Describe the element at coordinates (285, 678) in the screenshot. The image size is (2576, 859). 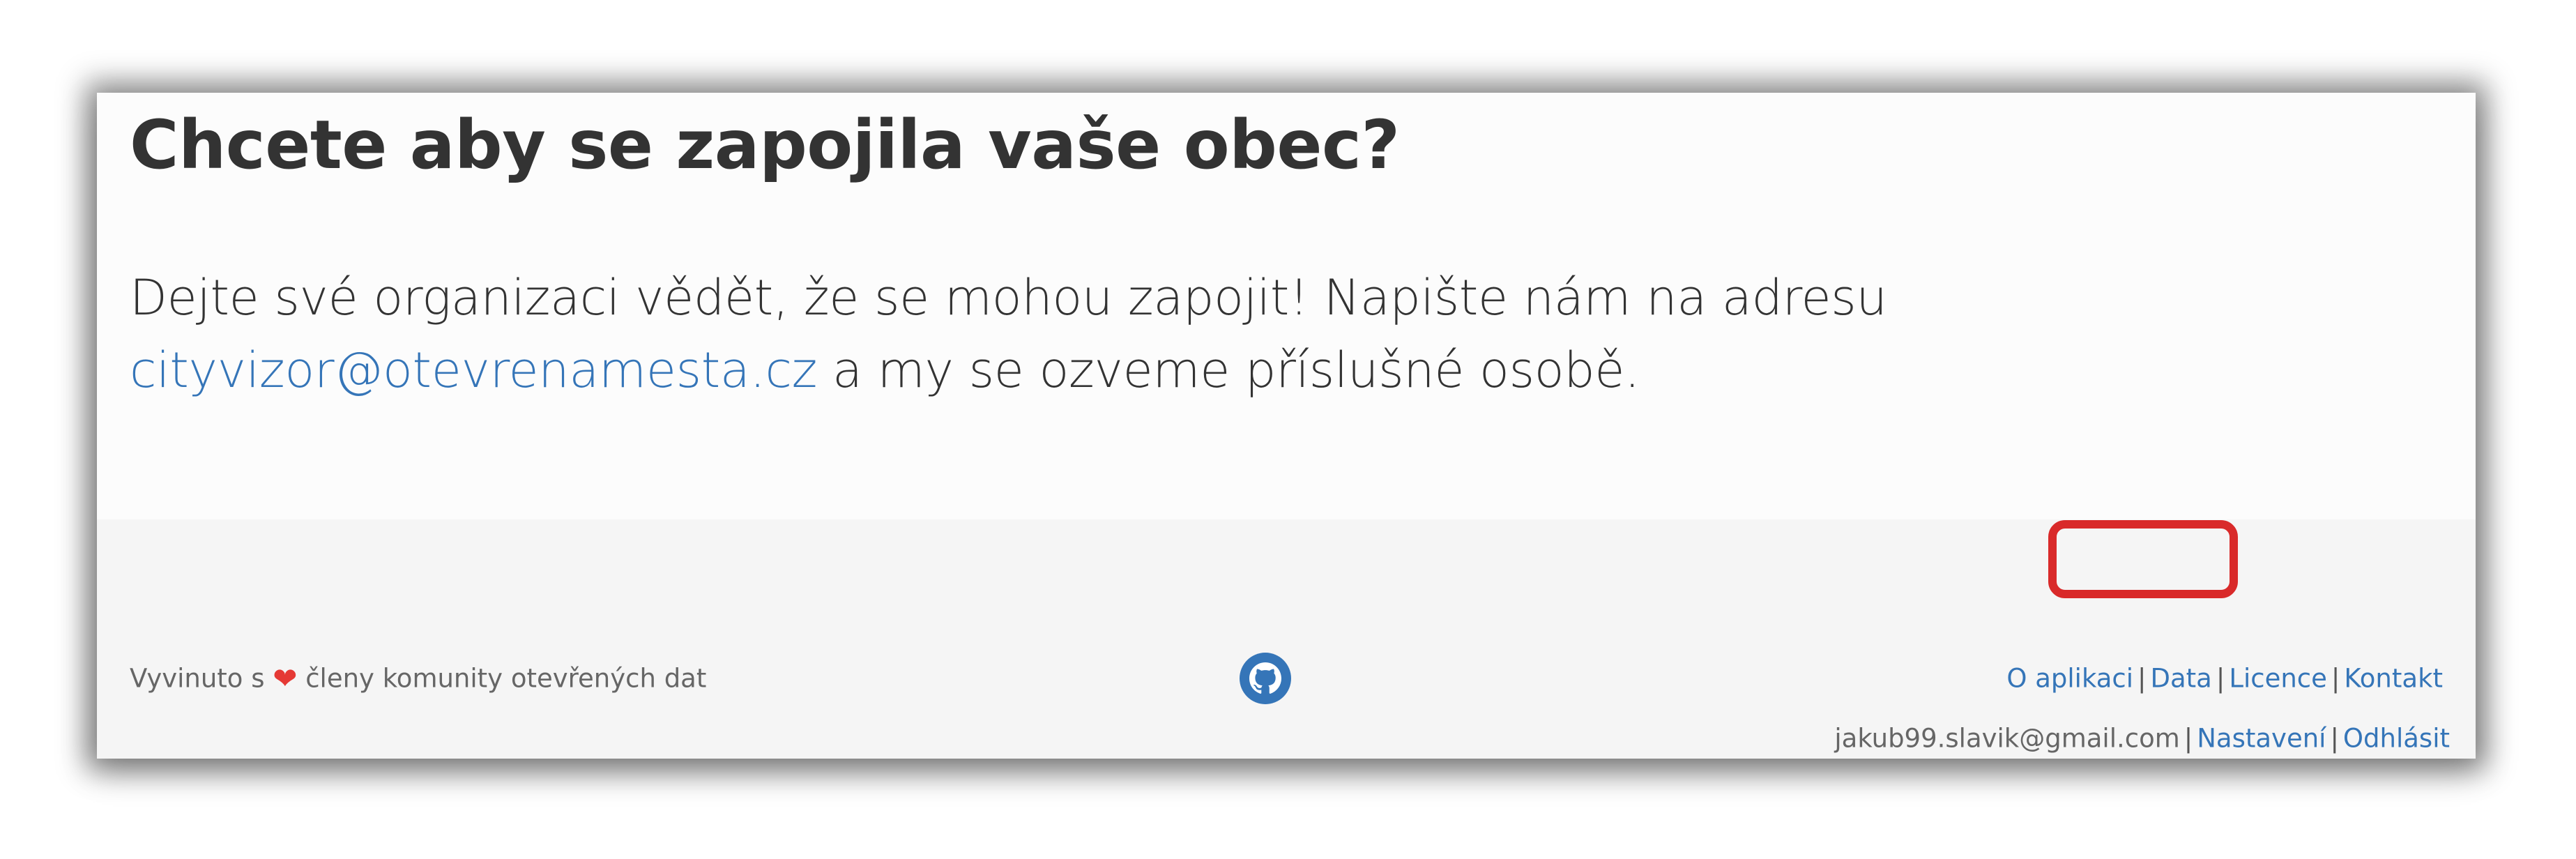
I see `heart-icon: ❤` at that location.